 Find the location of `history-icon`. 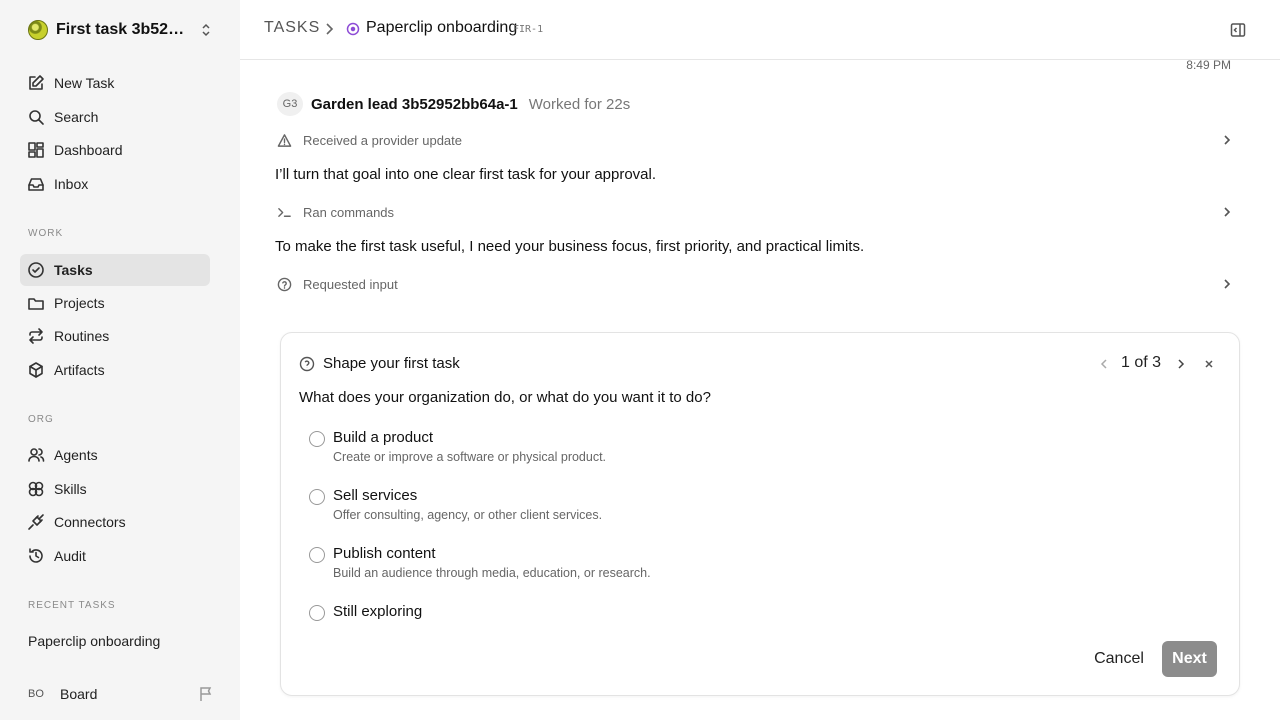

history-icon is located at coordinates (36, 555).